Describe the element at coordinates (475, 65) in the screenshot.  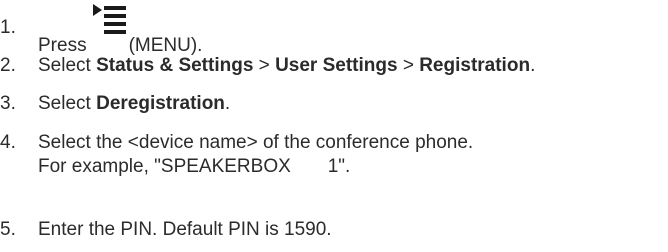
I see `menu-path-registration: Registration` at that location.